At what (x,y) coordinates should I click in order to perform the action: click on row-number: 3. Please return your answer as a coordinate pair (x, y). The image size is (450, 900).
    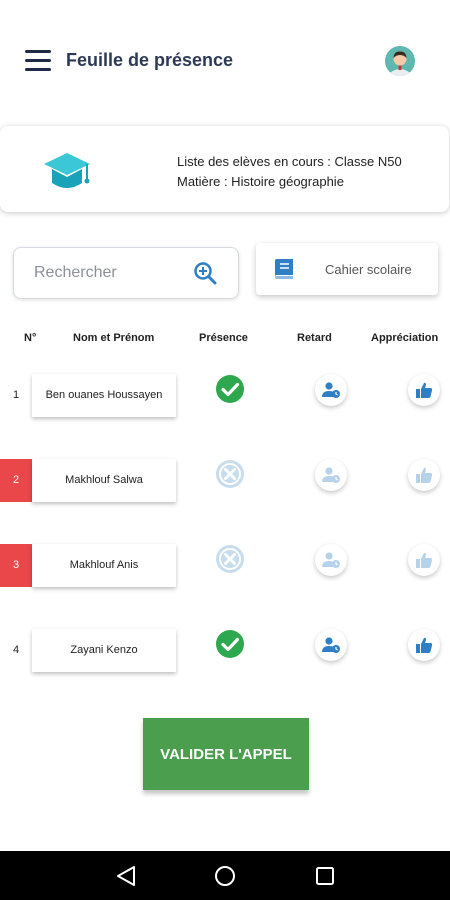
    Looking at the image, I should click on (16, 565).